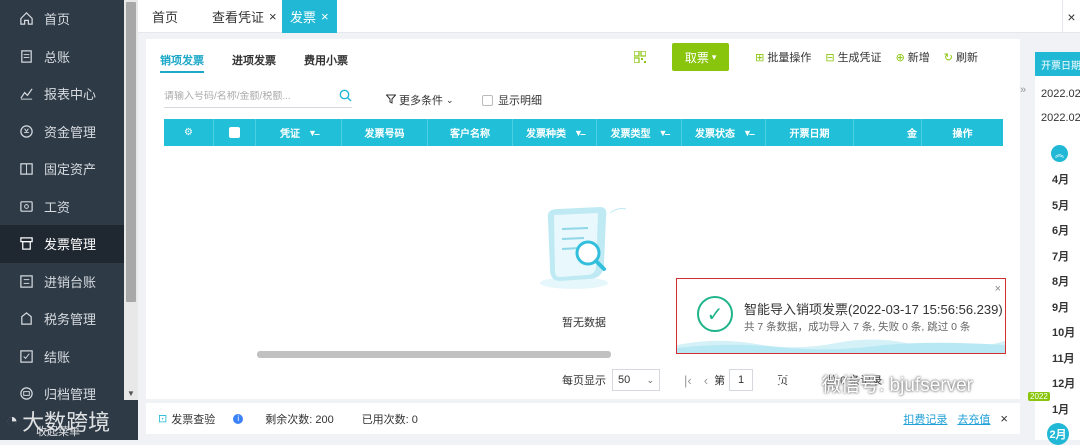 This screenshot has width=1080, height=445. I want to click on month-item: 7月, so click(1060, 256).